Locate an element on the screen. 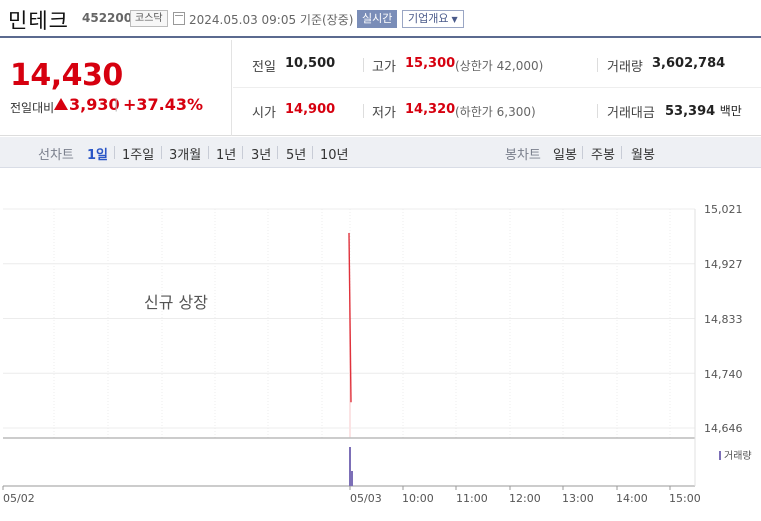 This screenshot has width=761, height=521. y-tick-label: 15,021 is located at coordinates (723, 209).